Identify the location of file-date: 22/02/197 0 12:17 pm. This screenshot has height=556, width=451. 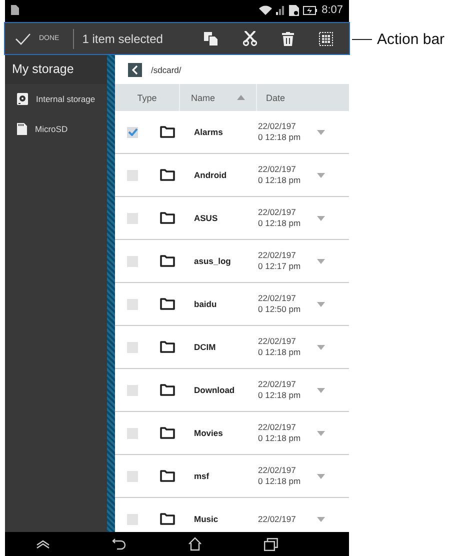
(280, 261).